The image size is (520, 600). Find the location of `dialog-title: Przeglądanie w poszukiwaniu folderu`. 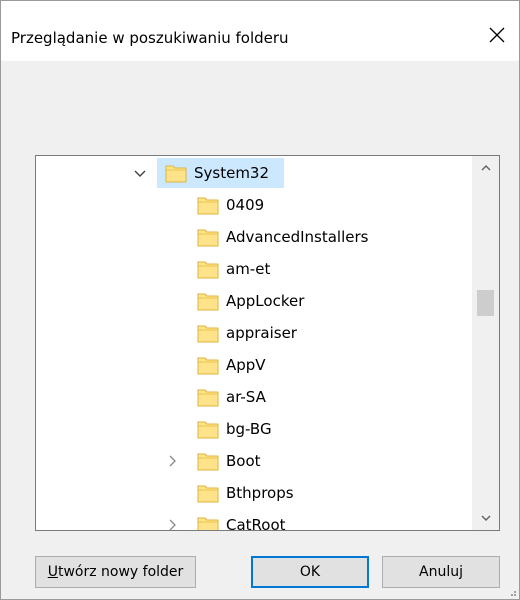

dialog-title: Przeglądanie w poszukiwaniu folderu is located at coordinates (150, 38).